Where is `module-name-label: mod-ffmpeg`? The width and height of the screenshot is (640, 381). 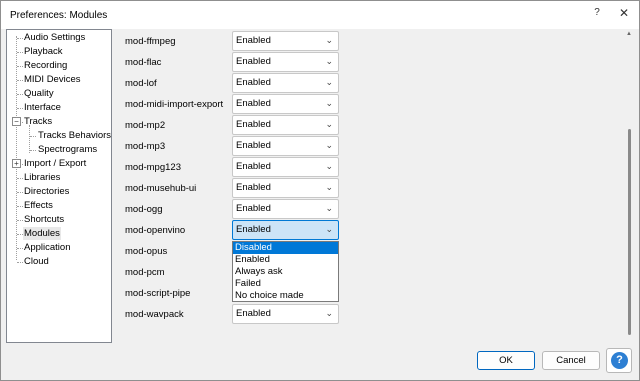 module-name-label: mod-ffmpeg is located at coordinates (150, 41).